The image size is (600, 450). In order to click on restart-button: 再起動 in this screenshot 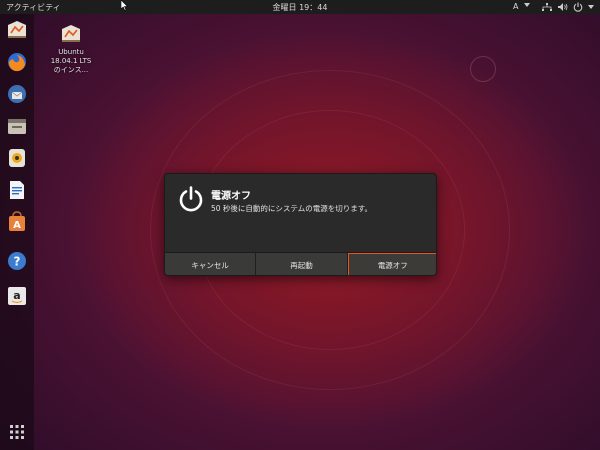, I will do `click(302, 264)`.